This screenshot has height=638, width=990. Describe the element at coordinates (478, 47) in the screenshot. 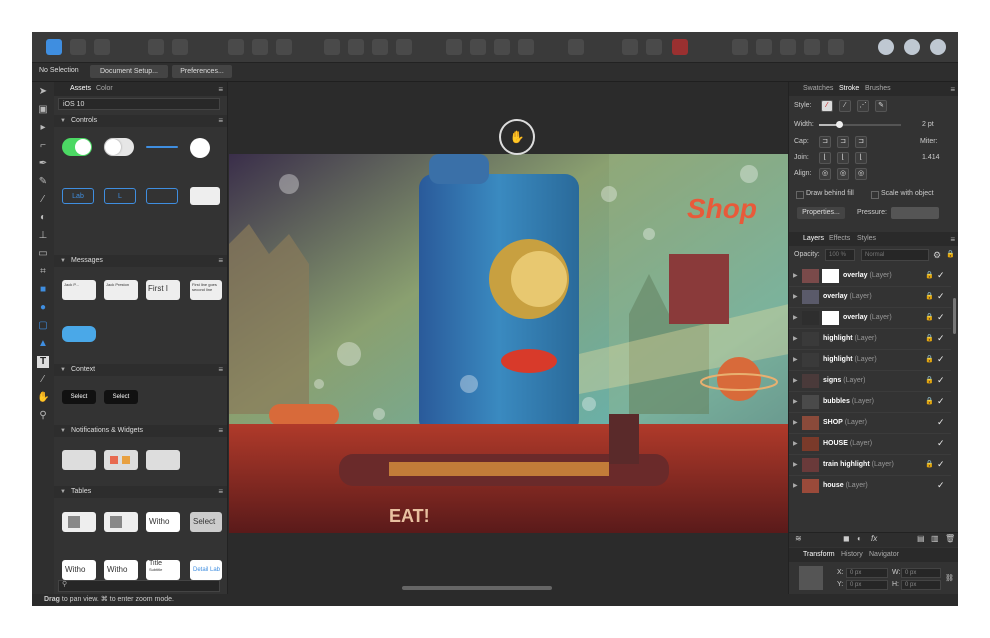

I see `rotate-icon` at that location.